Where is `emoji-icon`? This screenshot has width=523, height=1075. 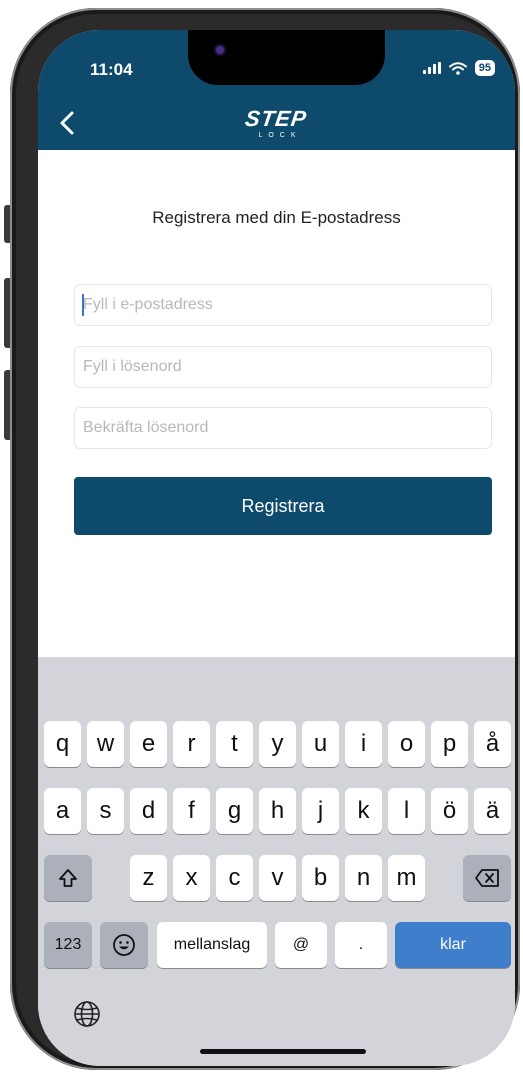 emoji-icon is located at coordinates (124, 945).